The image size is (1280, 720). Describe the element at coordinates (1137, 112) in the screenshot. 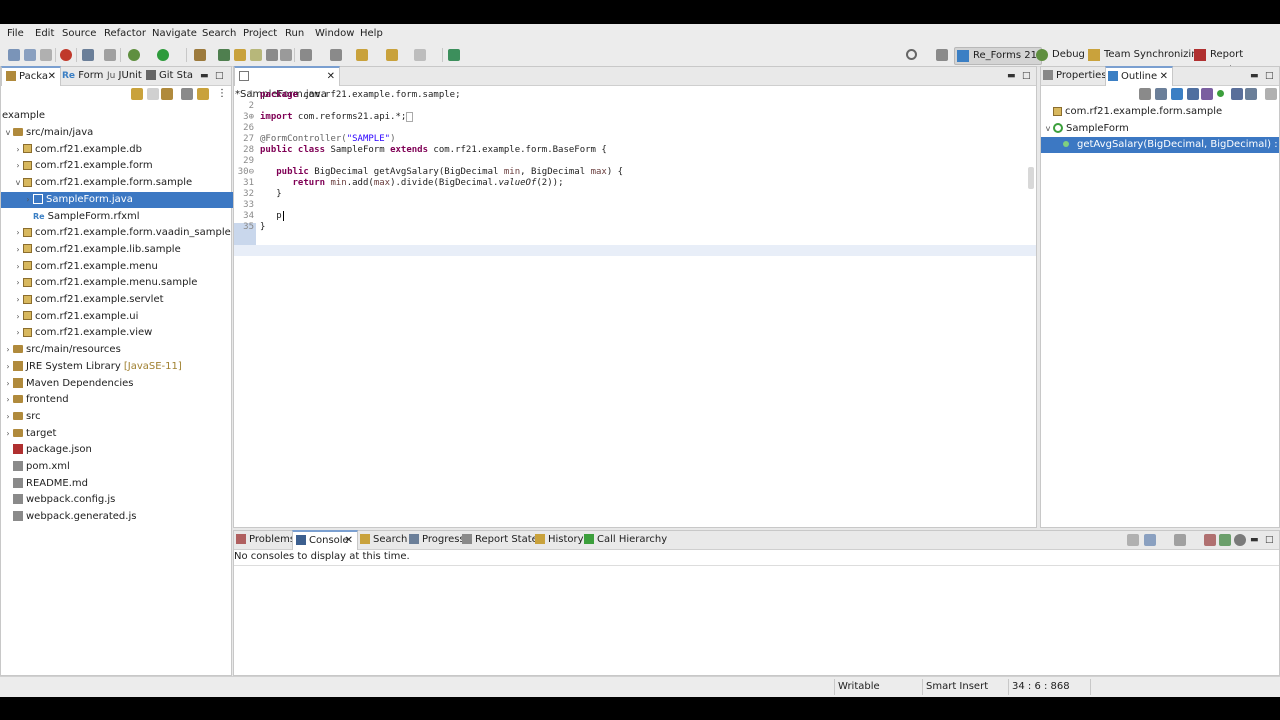

I see `outline-package: com.rf21.example.form.sample` at that location.